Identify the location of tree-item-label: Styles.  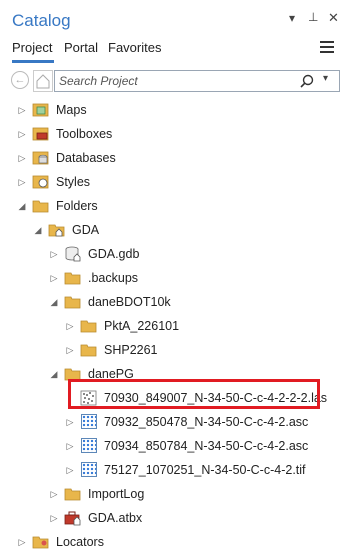
(73, 182).